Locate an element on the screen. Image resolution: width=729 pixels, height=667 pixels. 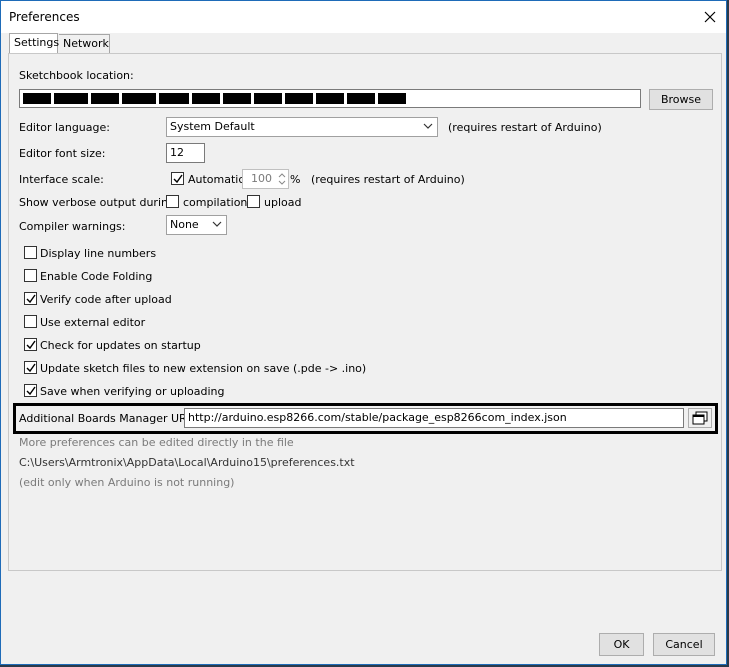
title-bar: Preferences is located at coordinates (363, 17).